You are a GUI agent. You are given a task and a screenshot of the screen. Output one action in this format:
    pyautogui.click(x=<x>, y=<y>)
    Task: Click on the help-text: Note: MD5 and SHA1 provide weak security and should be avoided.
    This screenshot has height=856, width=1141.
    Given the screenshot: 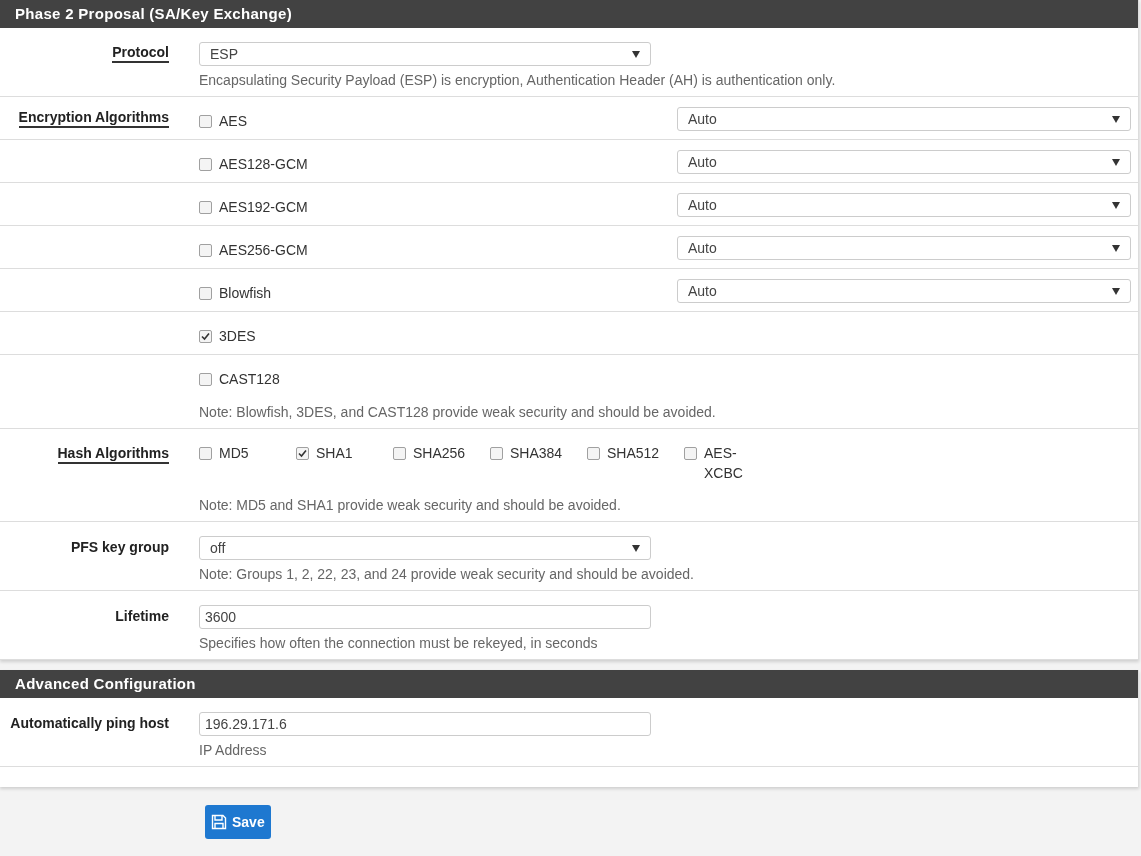 What is the action you would take?
    pyautogui.click(x=410, y=505)
    